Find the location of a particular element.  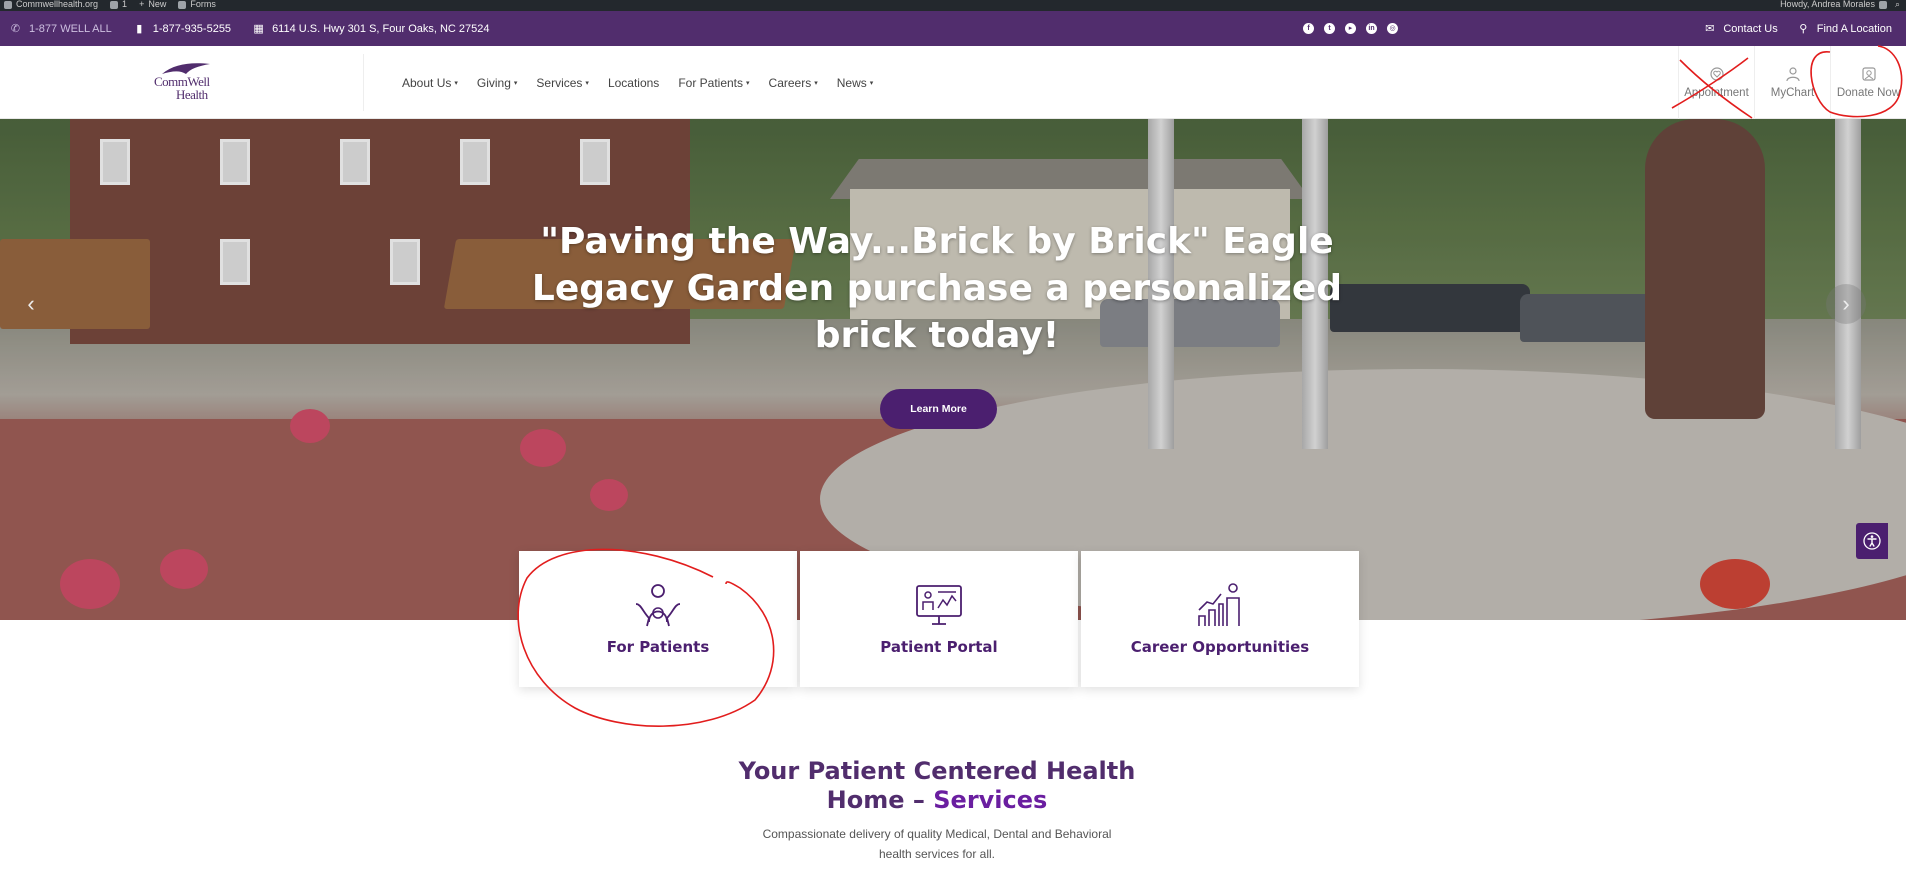

site-logo: CommWell Health is located at coordinates (184, 83).